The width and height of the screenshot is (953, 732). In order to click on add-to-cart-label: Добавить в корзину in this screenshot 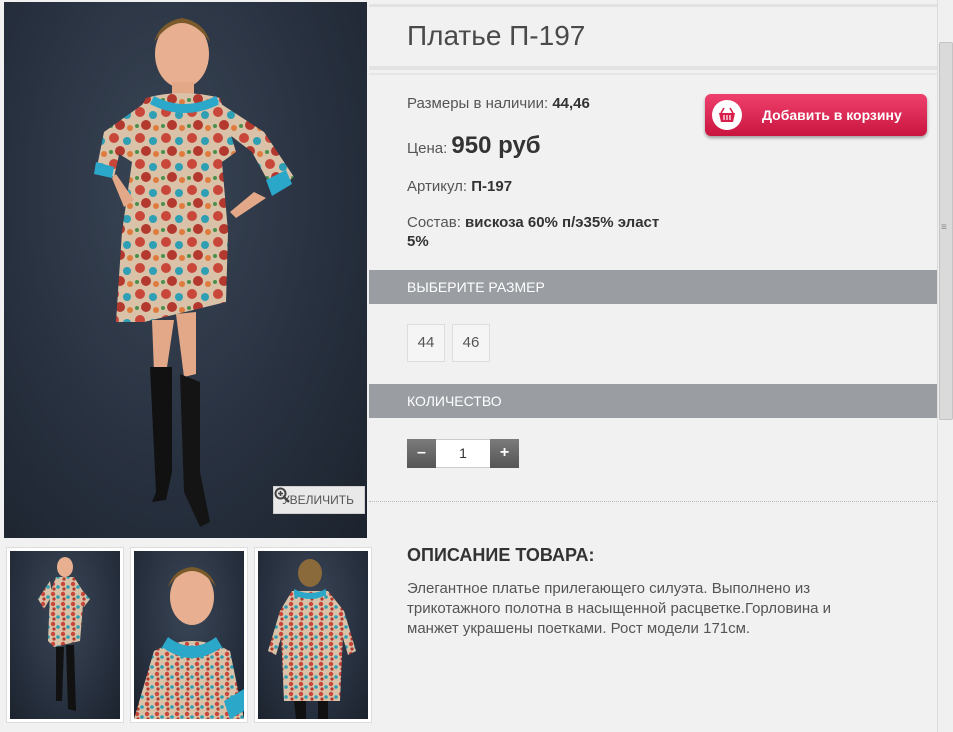, I will do `click(832, 115)`.